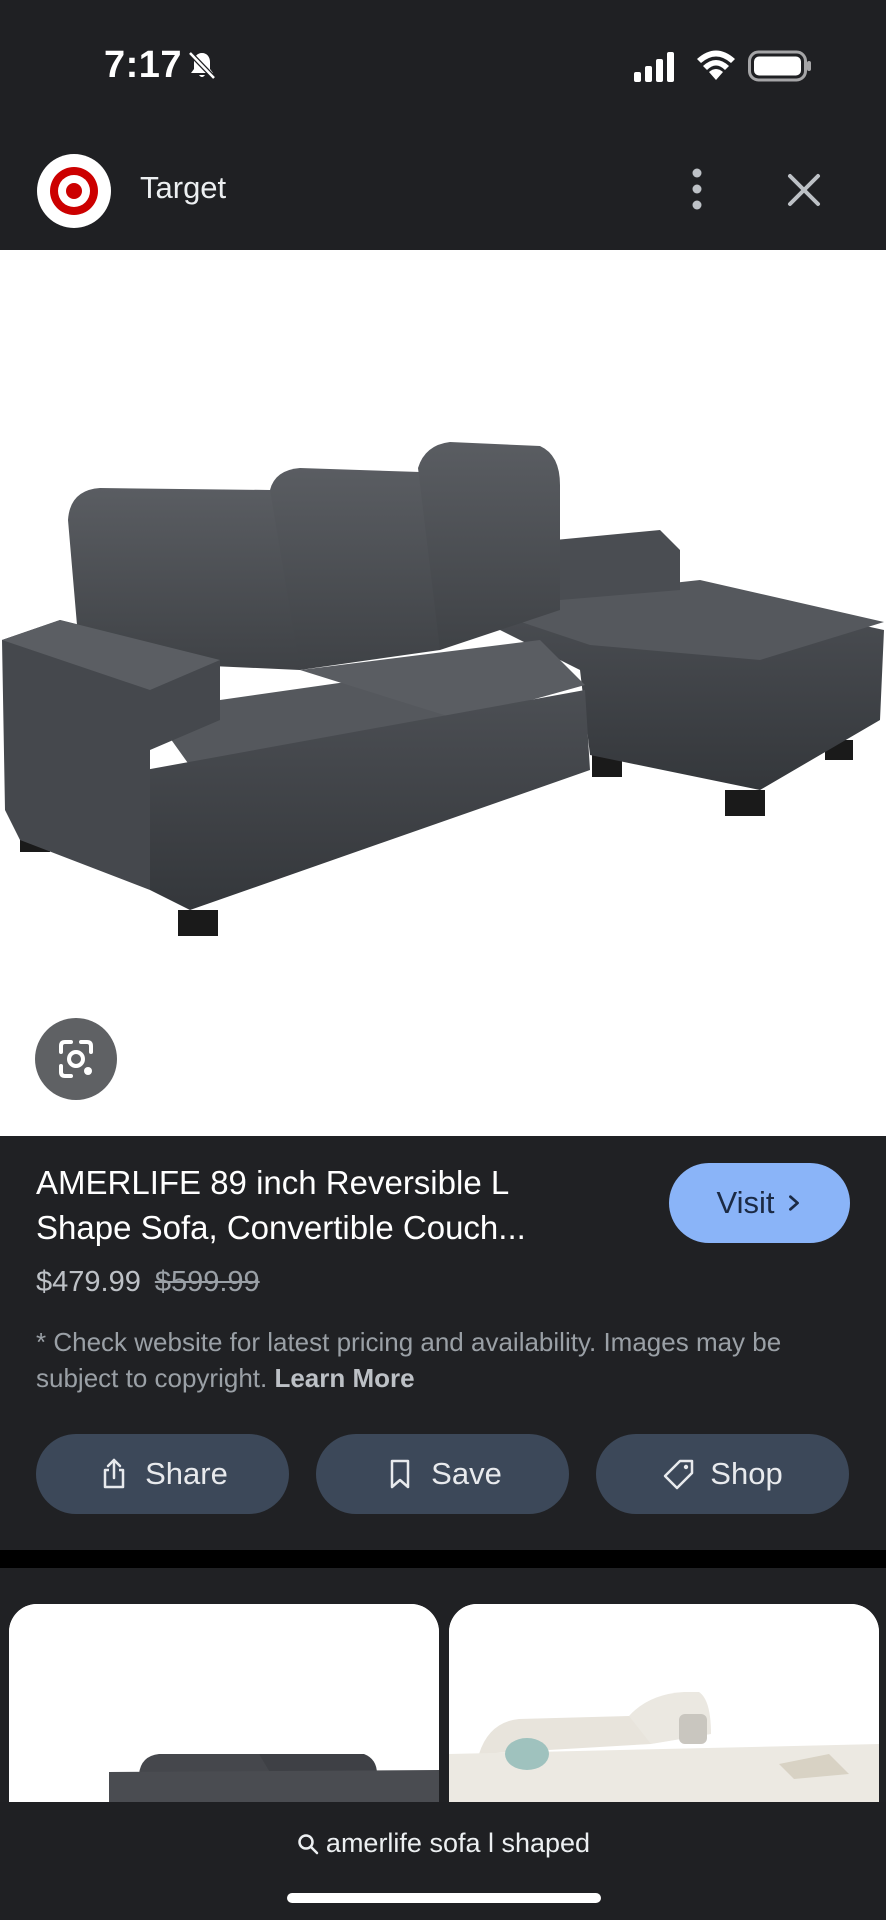 This screenshot has height=1920, width=886. I want to click on status-time: 7:17, so click(143, 65).